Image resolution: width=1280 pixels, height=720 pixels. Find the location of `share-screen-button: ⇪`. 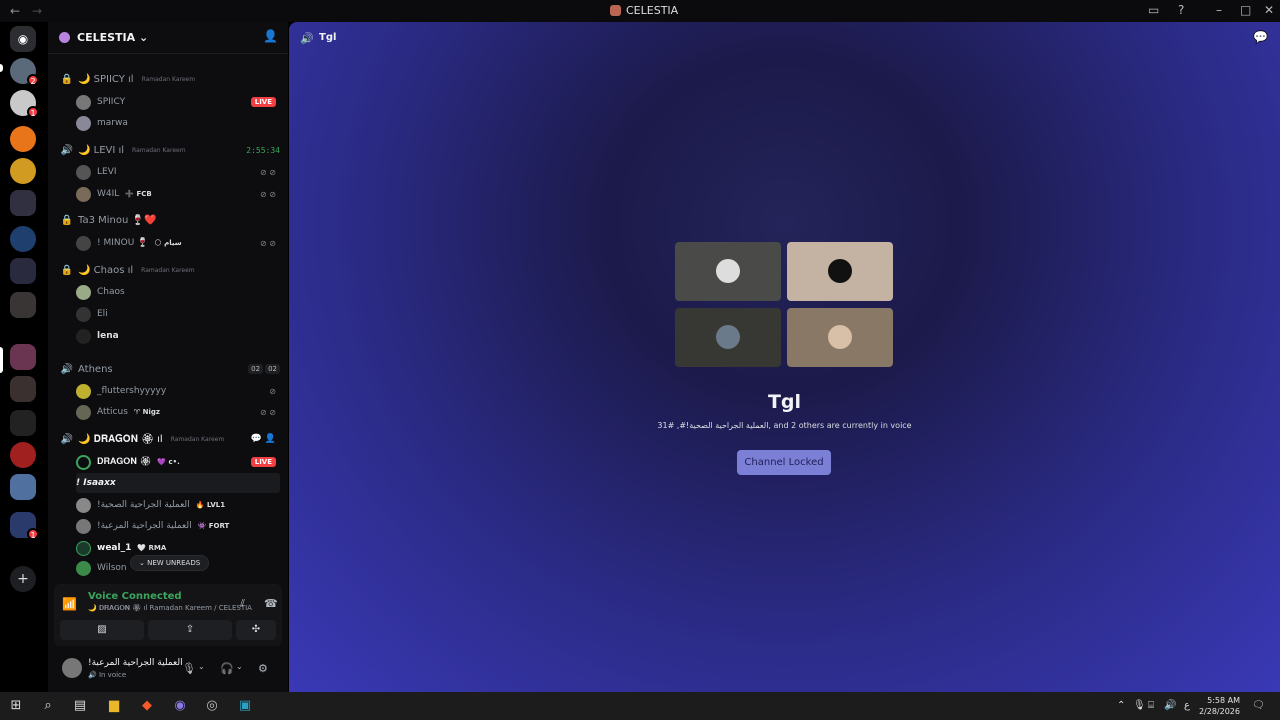

share-screen-button: ⇪ is located at coordinates (190, 630).